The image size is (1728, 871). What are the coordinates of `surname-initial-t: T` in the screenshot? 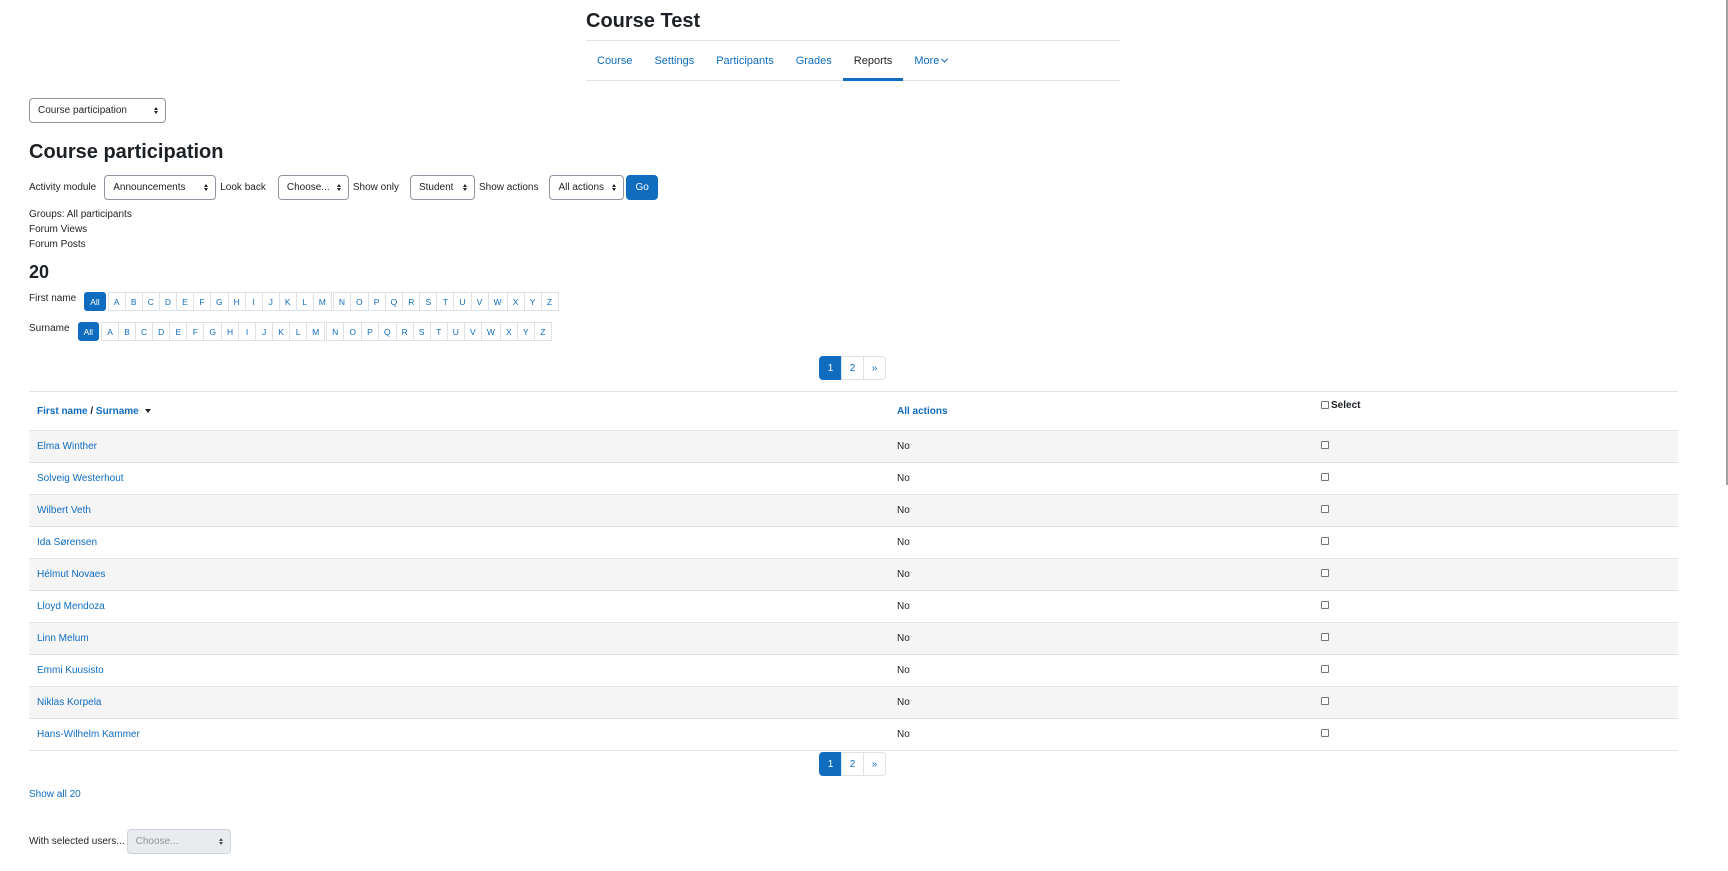 It's located at (438, 331).